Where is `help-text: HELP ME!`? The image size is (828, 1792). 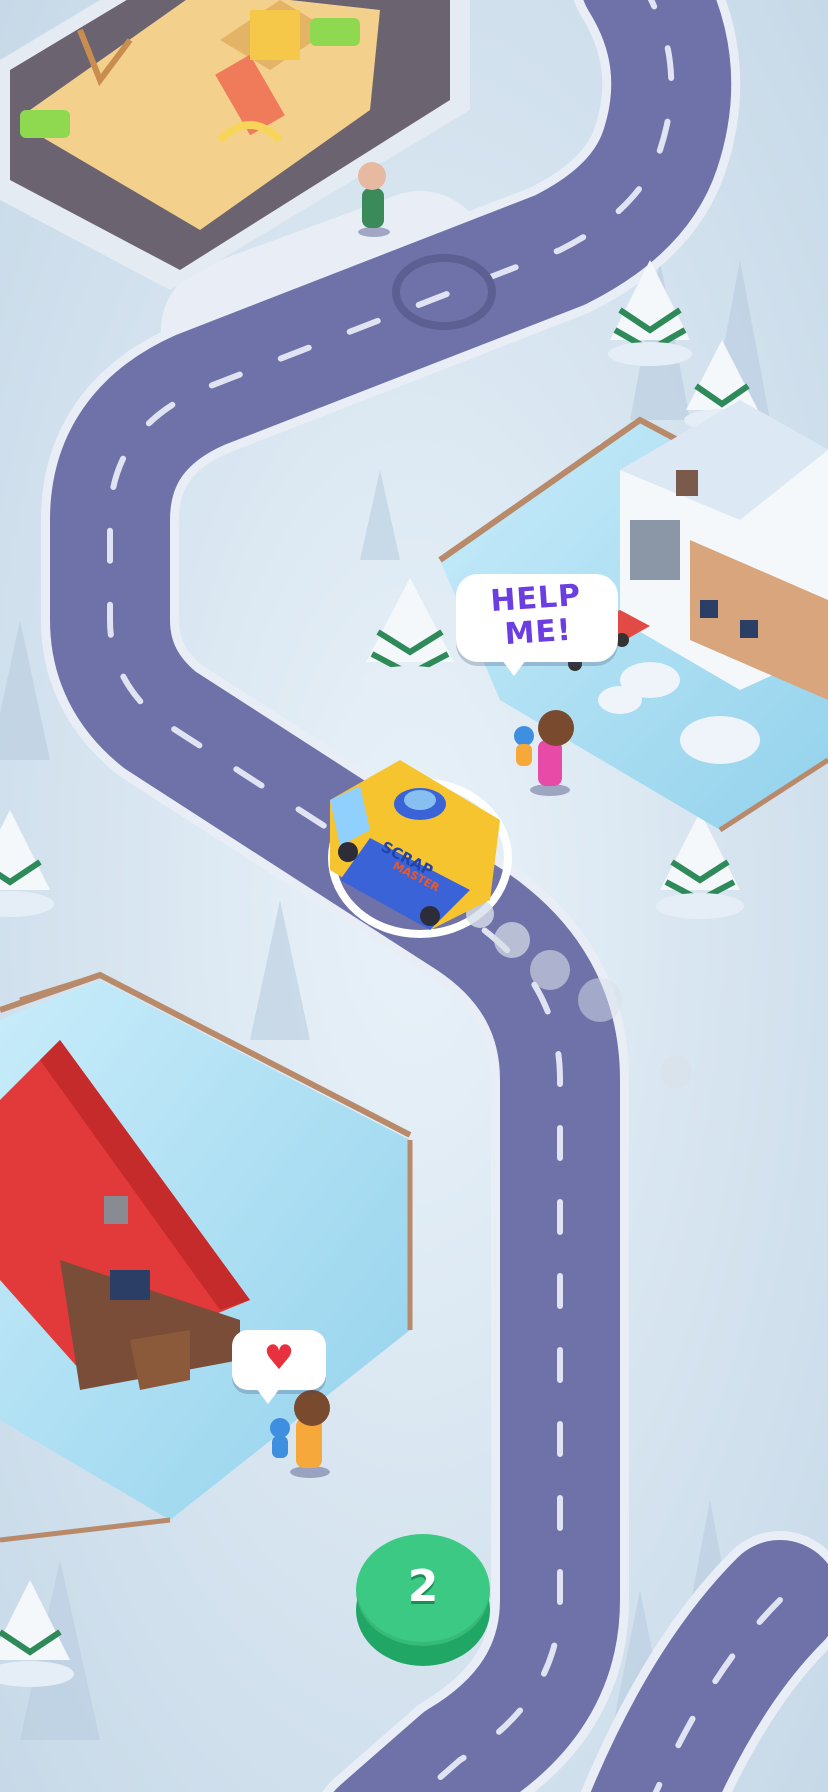 help-text: HELP ME! is located at coordinates (536, 615).